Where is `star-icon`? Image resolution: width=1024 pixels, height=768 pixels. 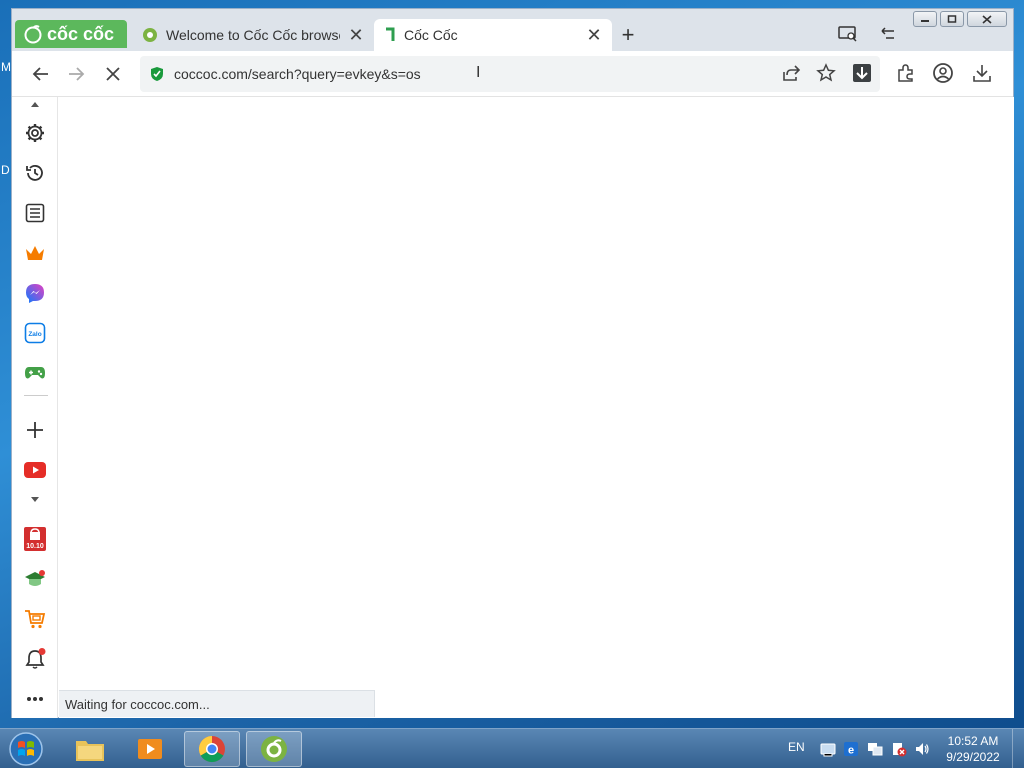 star-icon is located at coordinates (826, 72).